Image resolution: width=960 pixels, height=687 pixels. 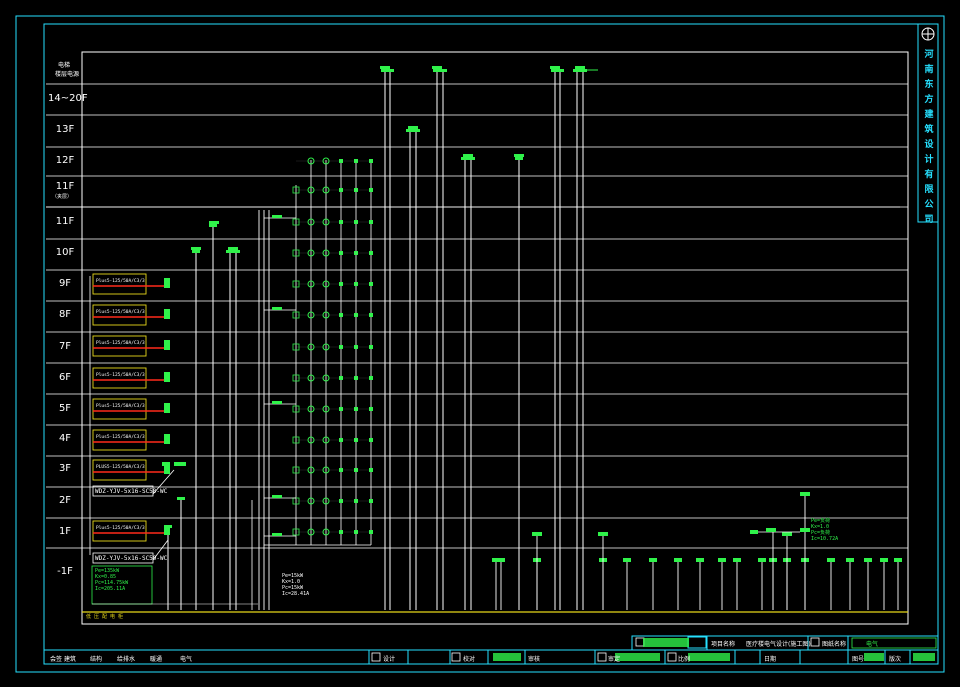 I want to click on tb-sheet: 图号, so click(x=858, y=659).